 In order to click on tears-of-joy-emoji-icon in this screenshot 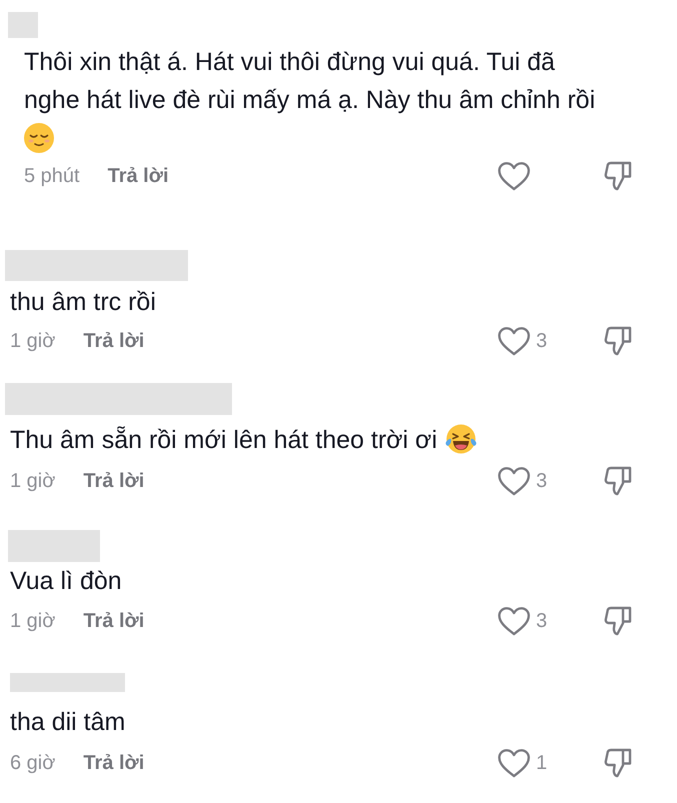, I will do `click(461, 439)`.